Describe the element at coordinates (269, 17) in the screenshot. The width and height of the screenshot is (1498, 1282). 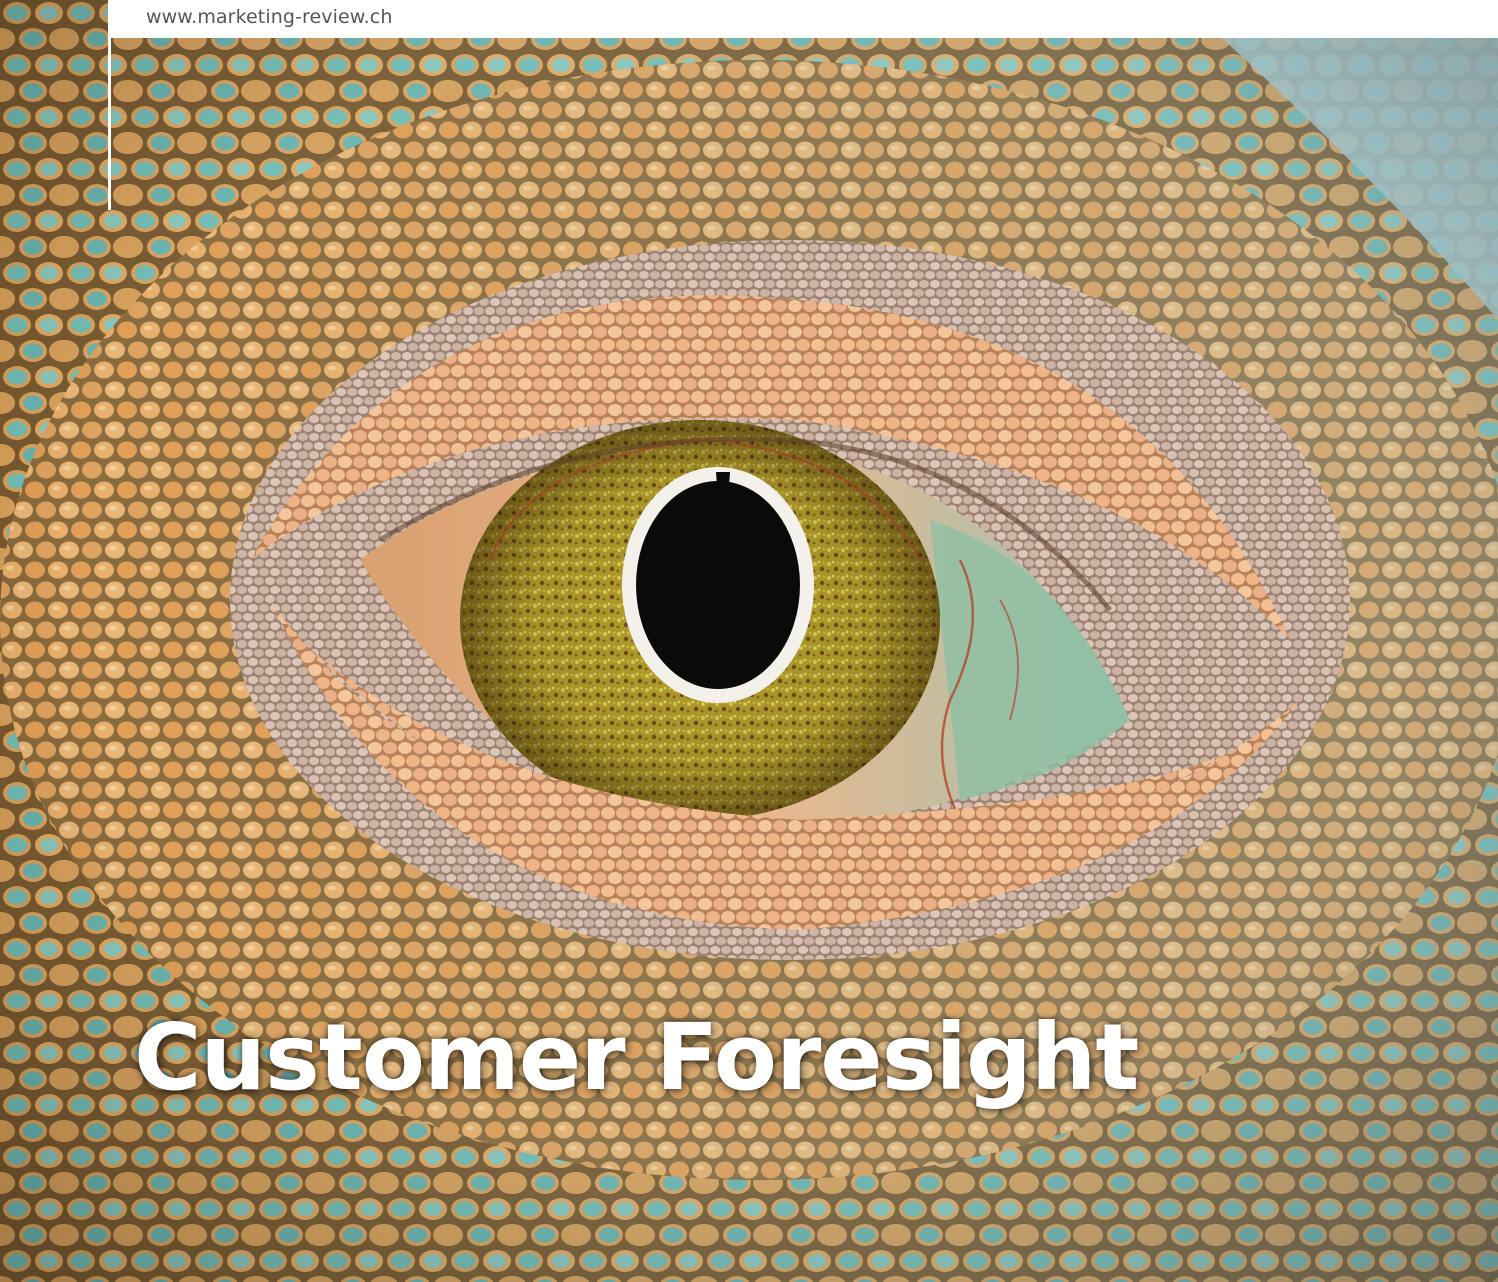
I see `website-url: www.marketing-review.ch` at that location.